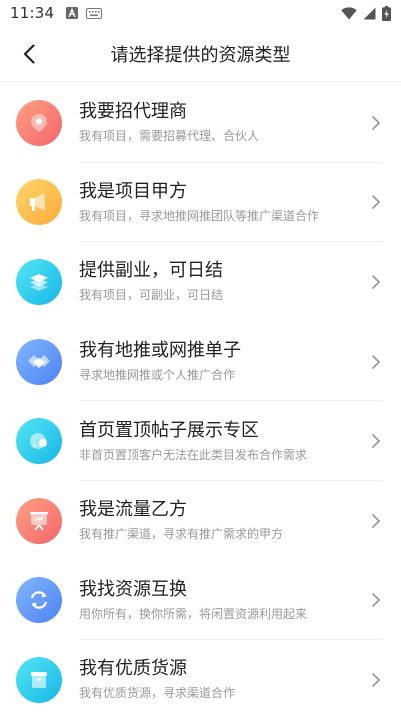 This screenshot has width=401, height=714. I want to click on handshake-icon, so click(39, 361).